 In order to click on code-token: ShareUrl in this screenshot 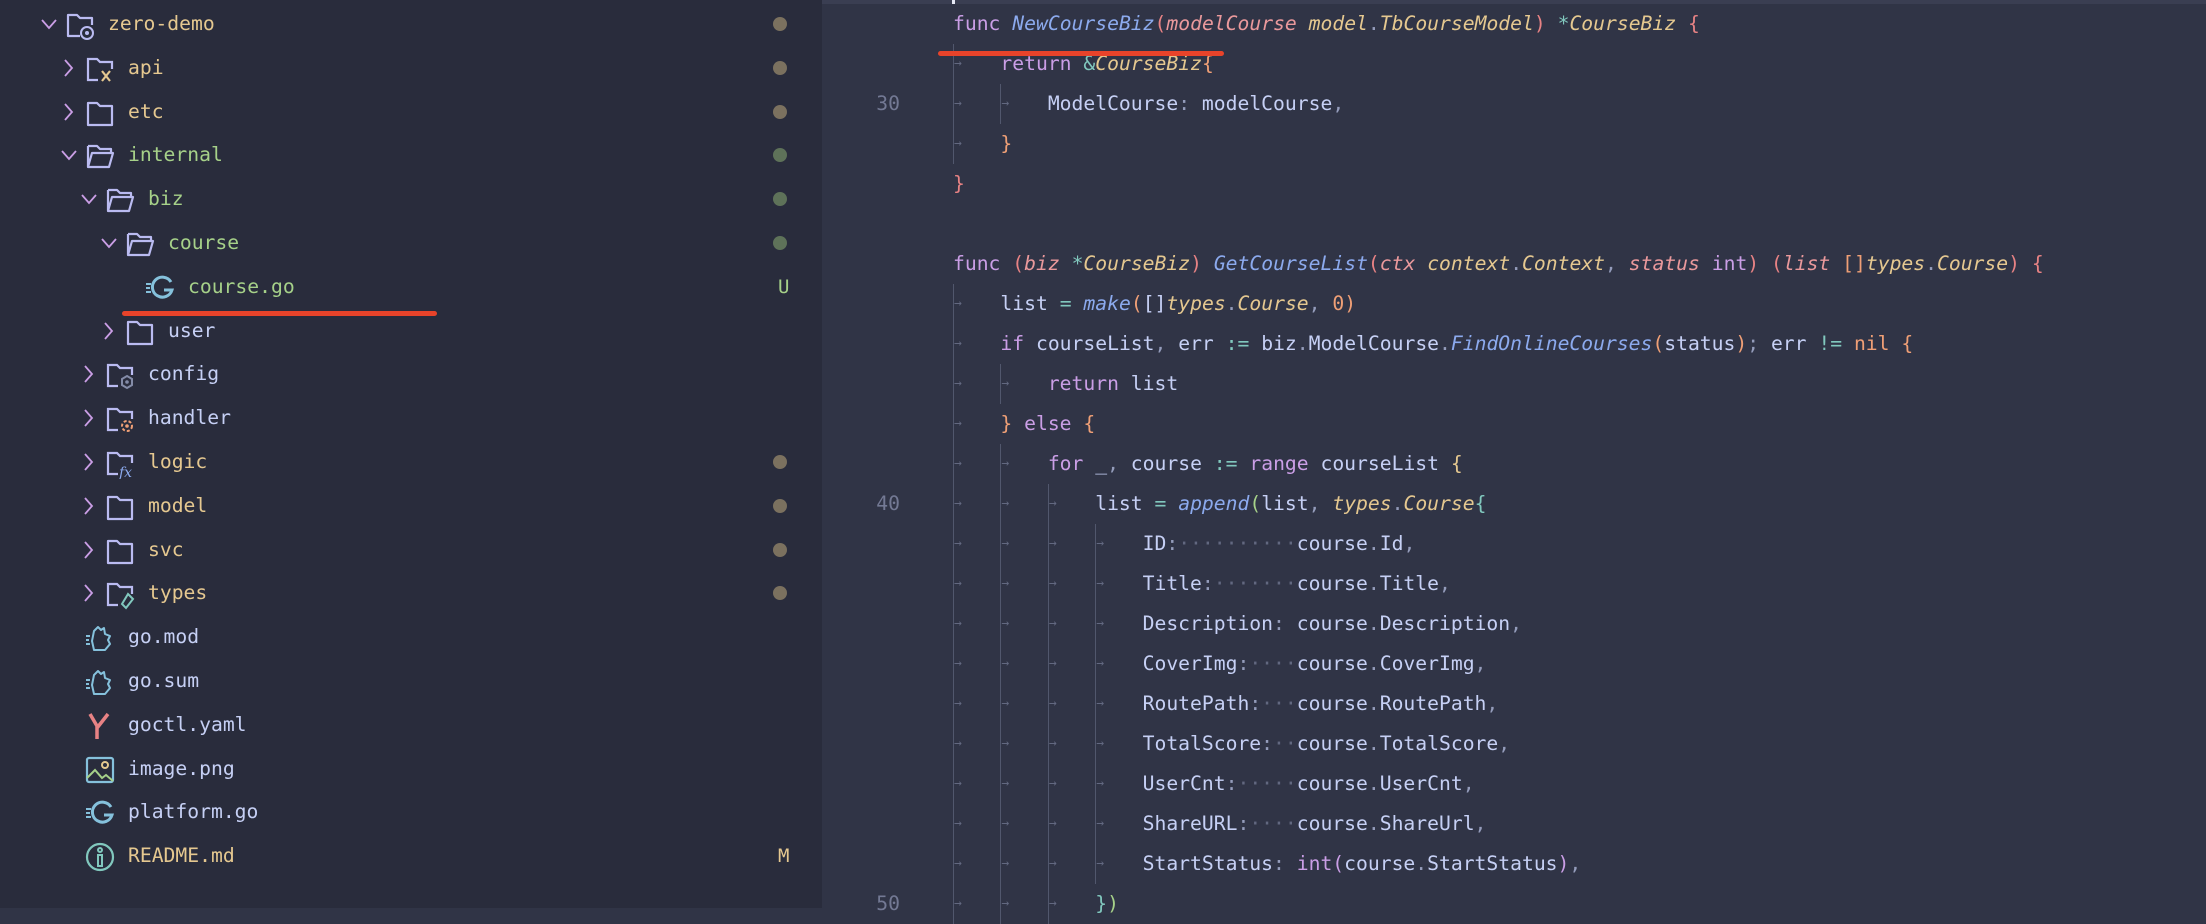, I will do `click(1427, 823)`.